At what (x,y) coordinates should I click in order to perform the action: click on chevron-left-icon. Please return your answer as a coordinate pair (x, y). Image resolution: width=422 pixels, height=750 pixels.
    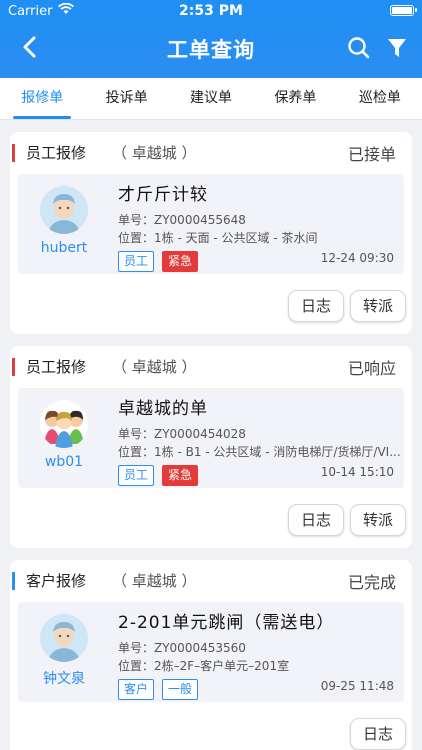
    Looking at the image, I should click on (29, 47).